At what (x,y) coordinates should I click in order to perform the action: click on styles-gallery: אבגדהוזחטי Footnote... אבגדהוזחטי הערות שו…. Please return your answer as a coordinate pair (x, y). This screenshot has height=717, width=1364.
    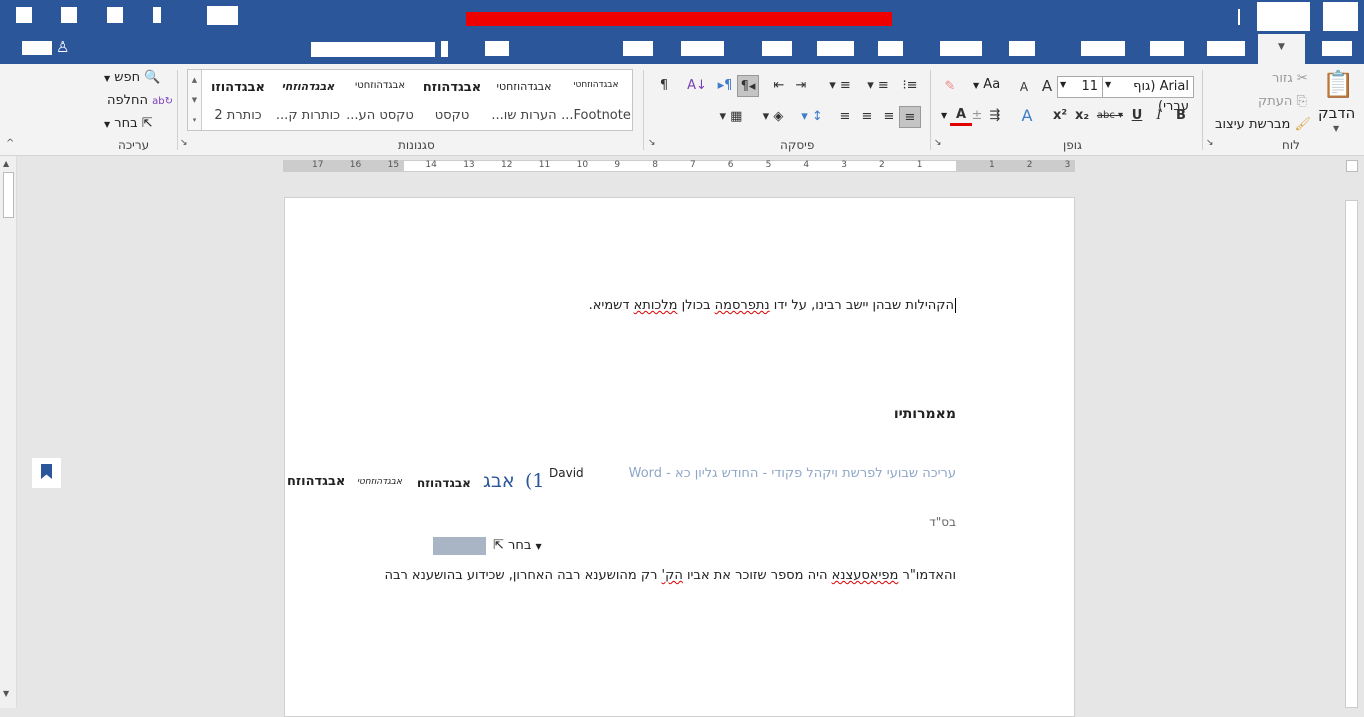
    Looking at the image, I should click on (410, 100).